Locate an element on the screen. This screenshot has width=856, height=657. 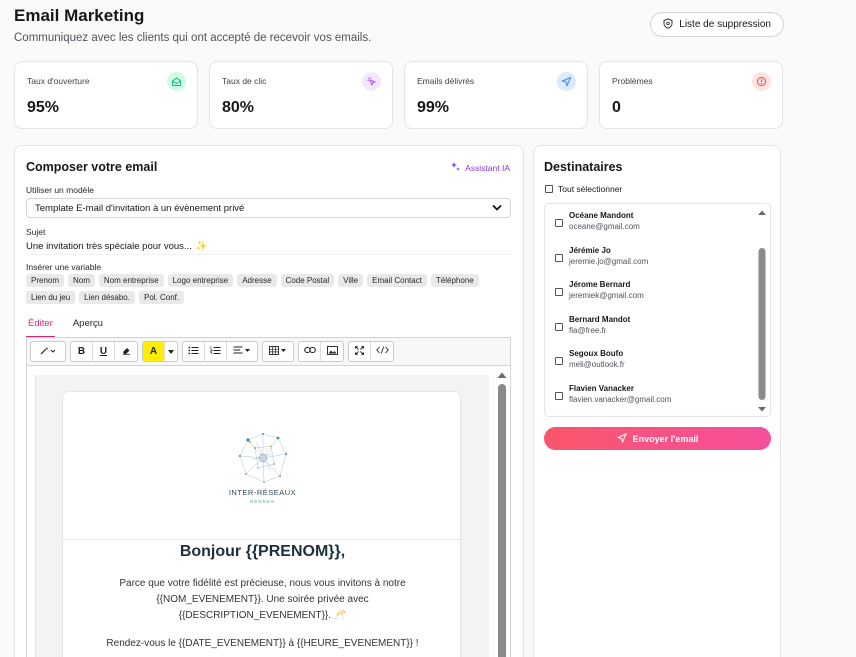
fullscreen-button is located at coordinates (360, 351).